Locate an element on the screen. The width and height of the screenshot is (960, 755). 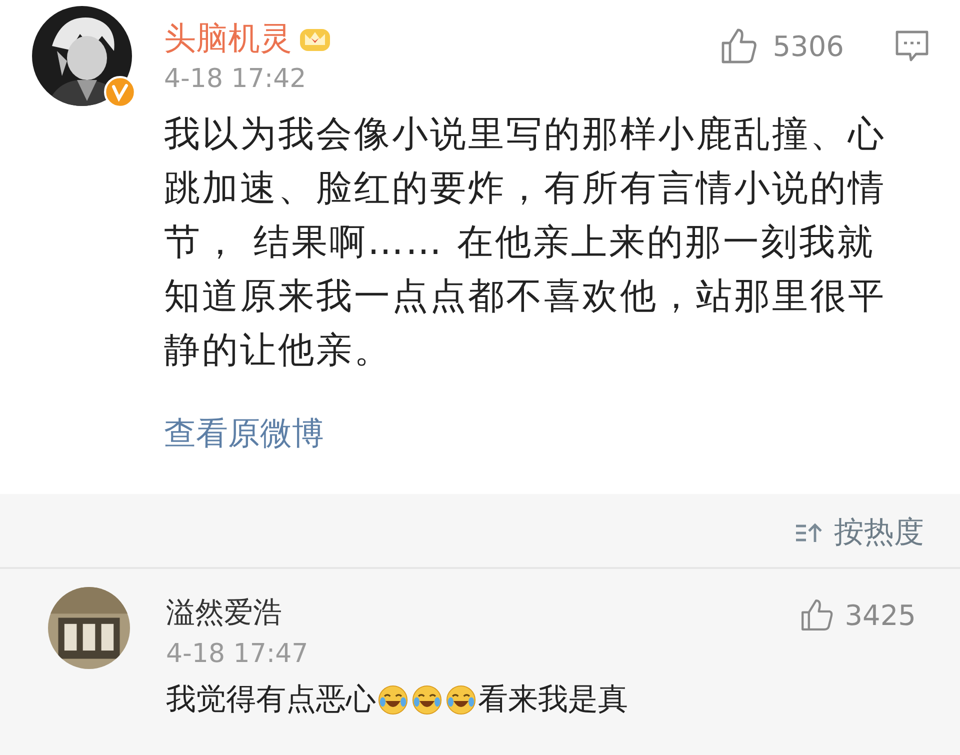
like-button: 3425 is located at coordinates (857, 615).